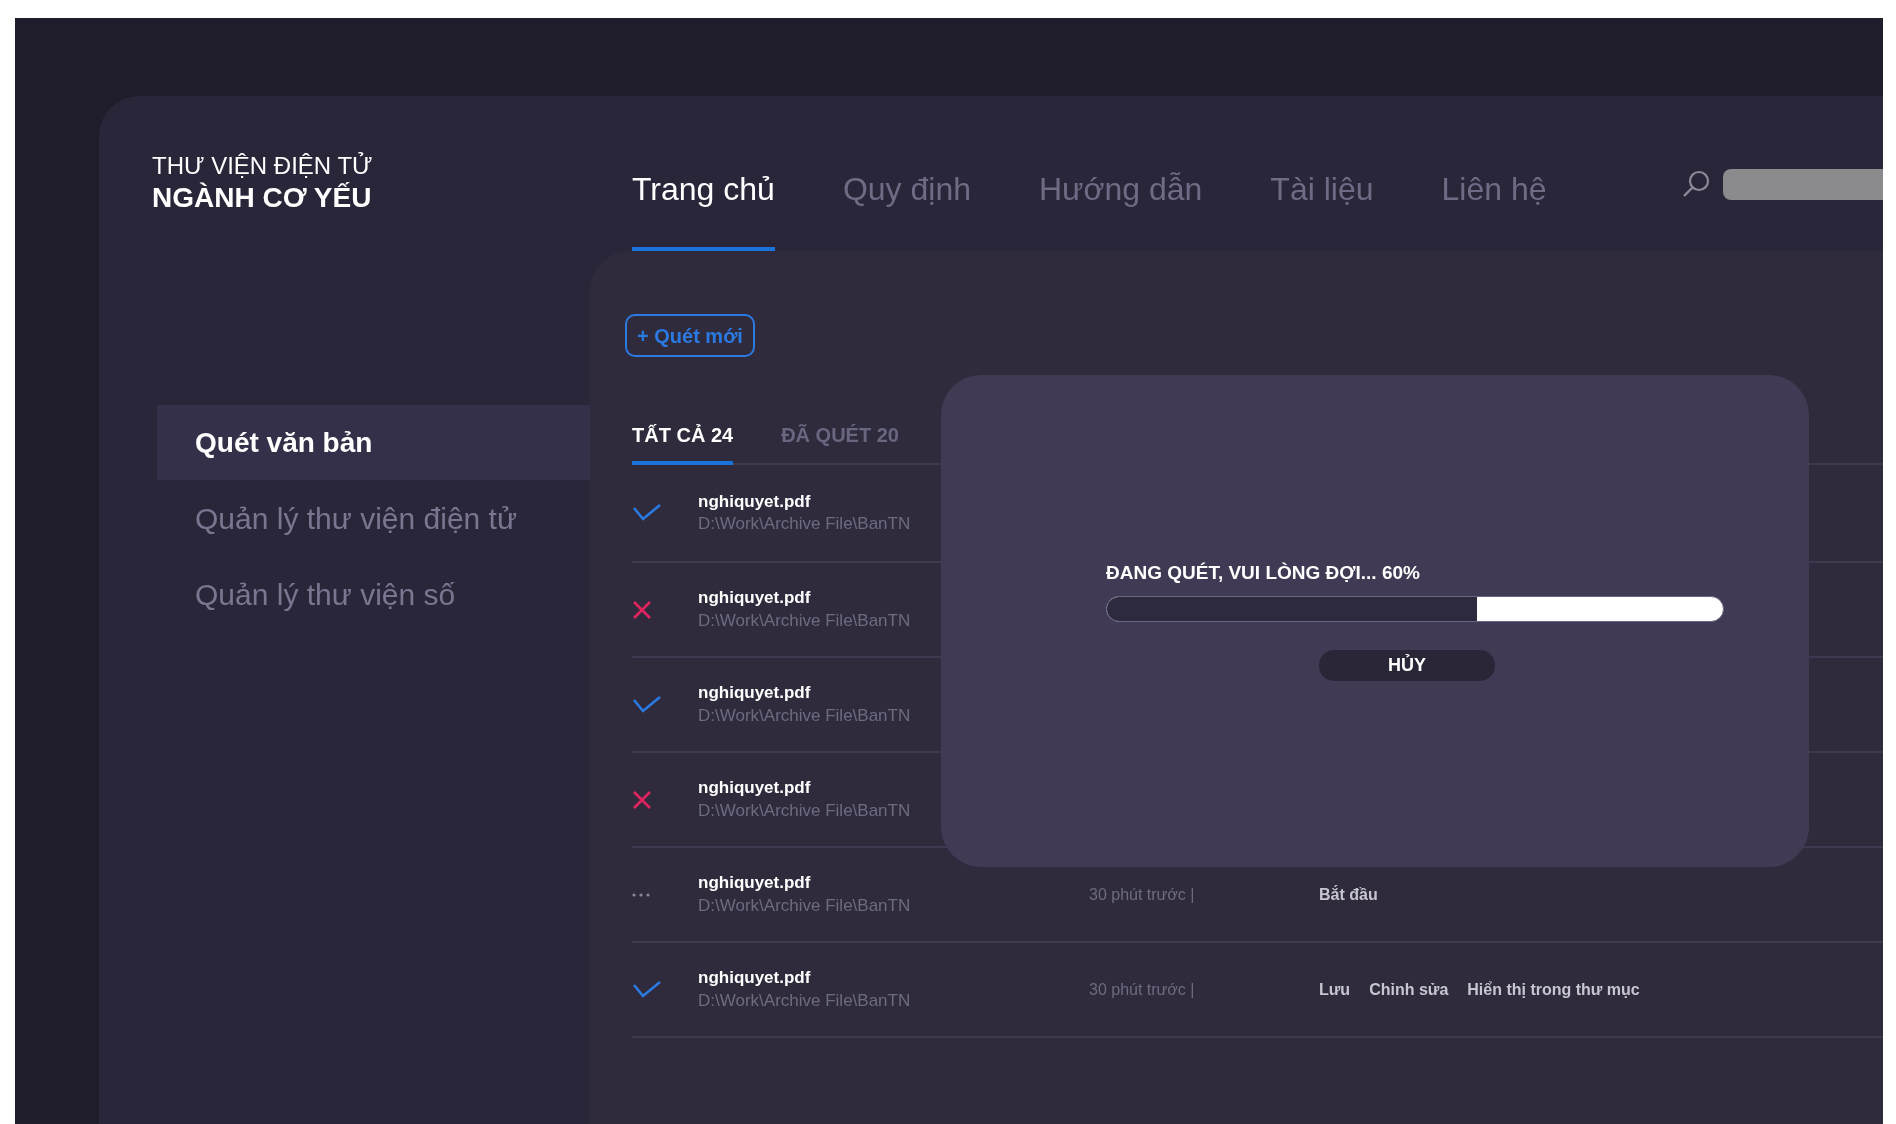 The width and height of the screenshot is (1896, 1124). Describe the element at coordinates (1803, 184) in the screenshot. I see `search-field` at that location.